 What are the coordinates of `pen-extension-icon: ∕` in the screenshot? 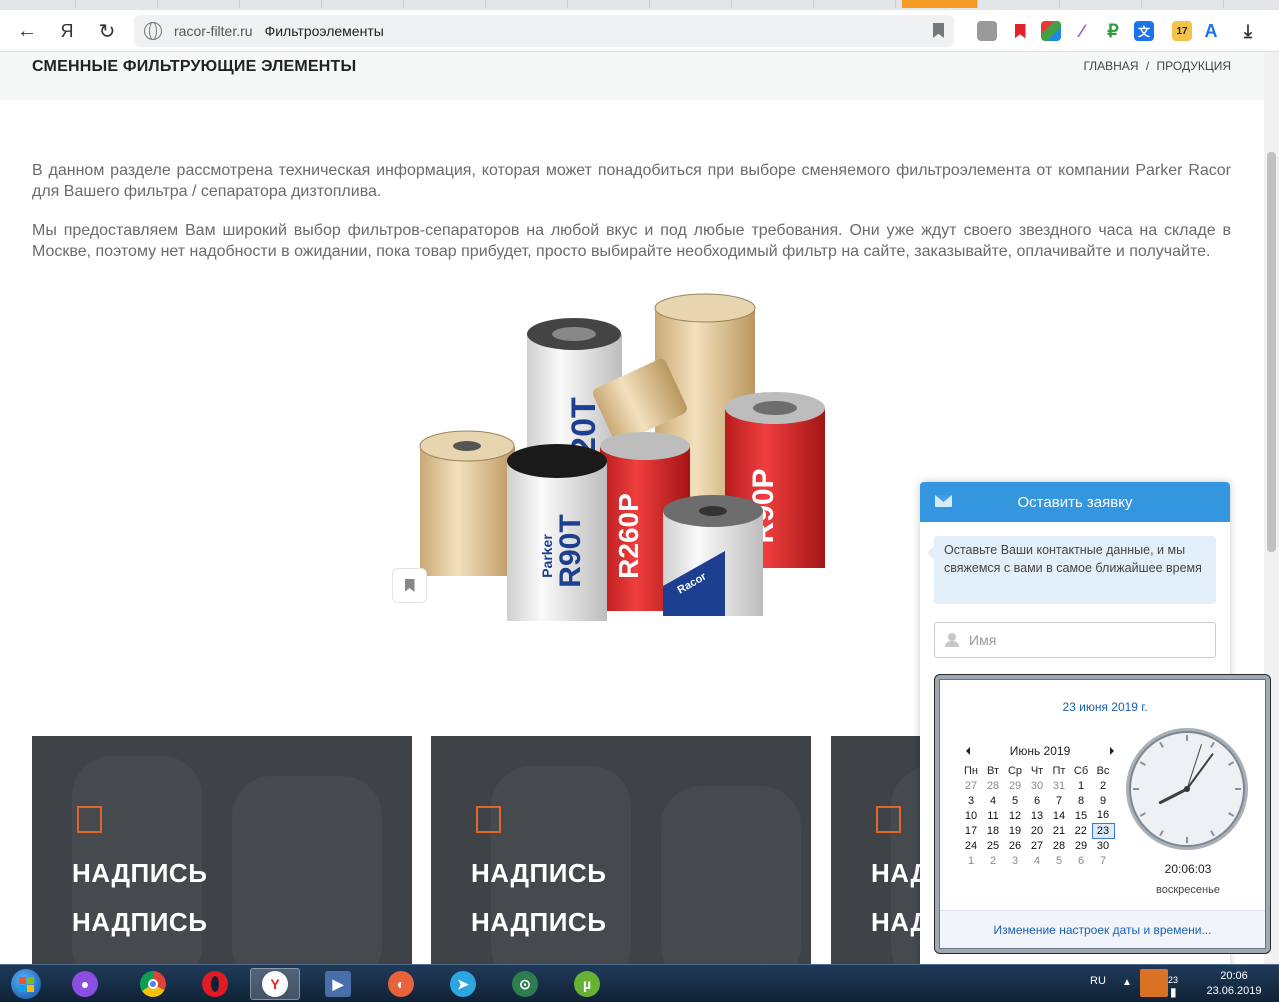 It's located at (1082, 31).